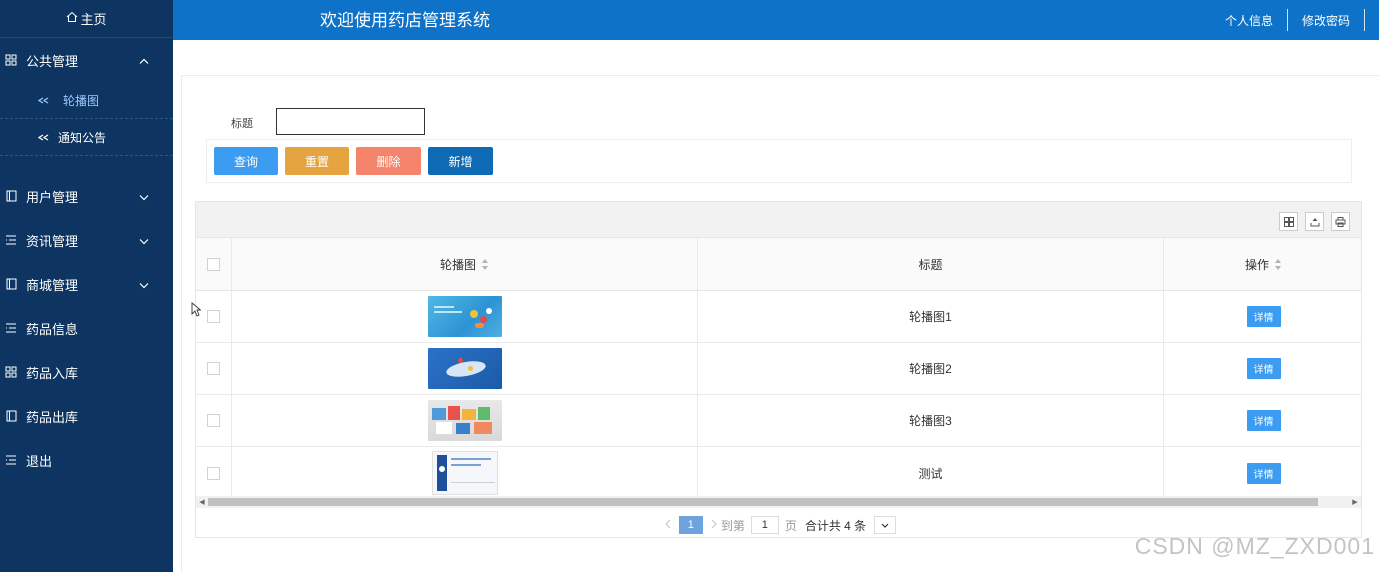  I want to click on scroll-left-icon: ◀, so click(202, 502).